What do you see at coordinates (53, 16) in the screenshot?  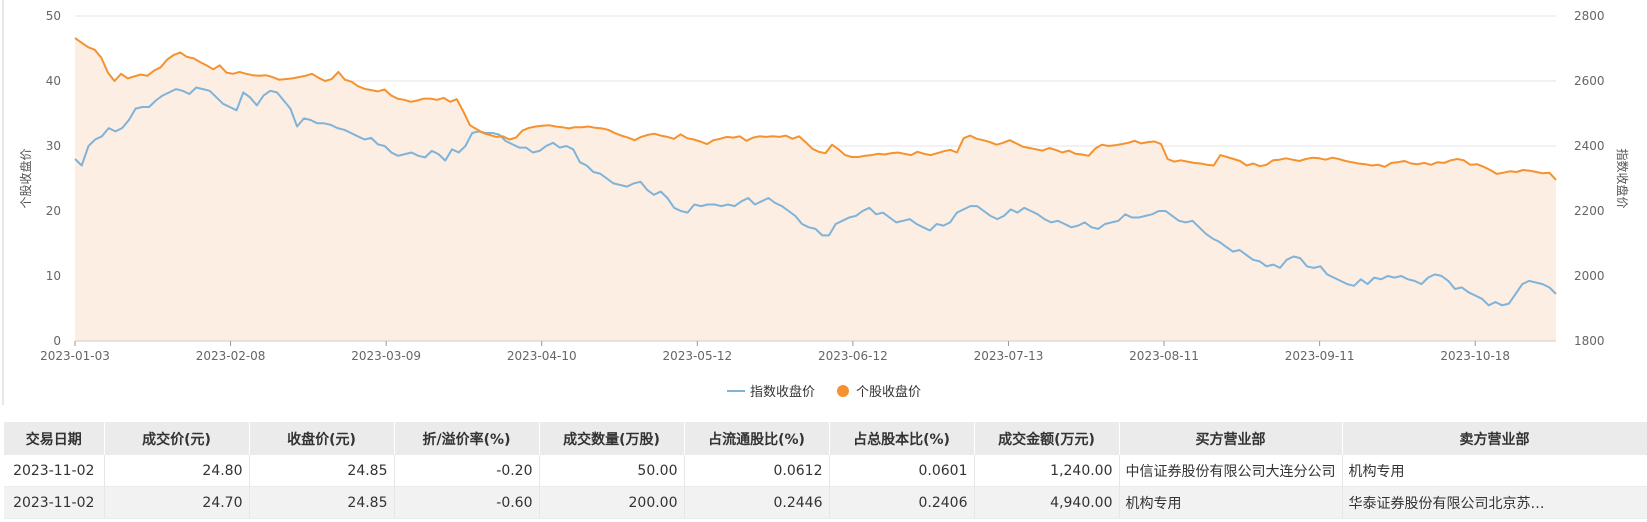 I see `y-left-tick-label: 50` at bounding box center [53, 16].